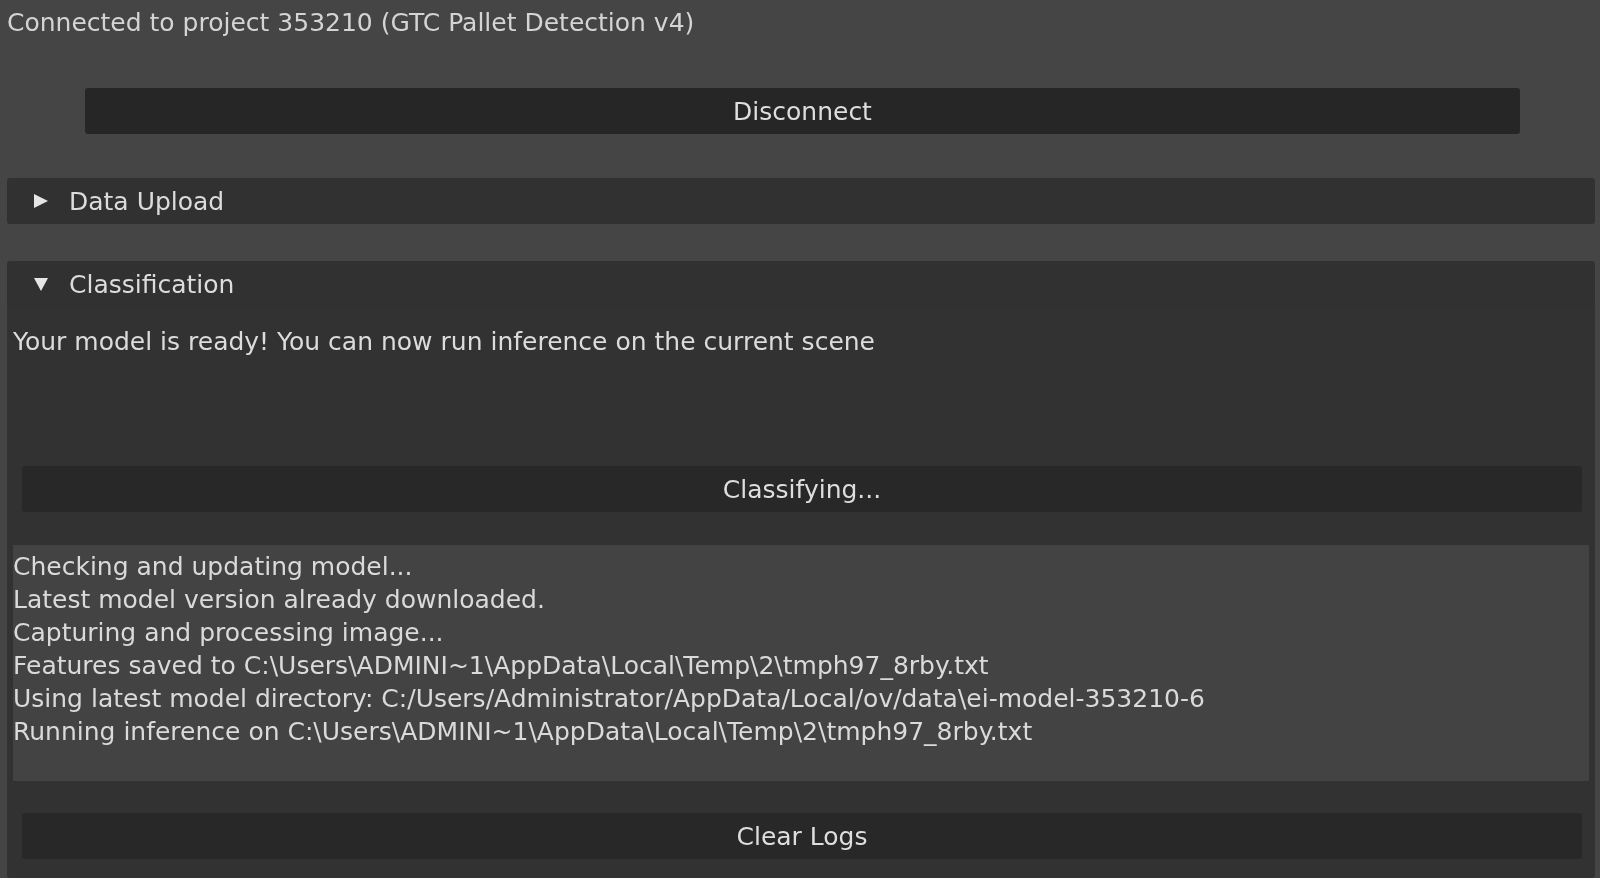 This screenshot has width=1600, height=878. I want to click on section-header: Data Upload, so click(801, 201).